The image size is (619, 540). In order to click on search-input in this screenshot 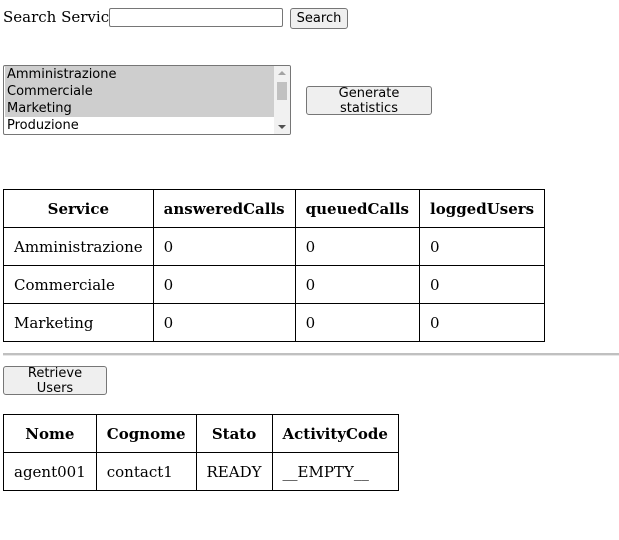, I will do `click(196, 17)`.